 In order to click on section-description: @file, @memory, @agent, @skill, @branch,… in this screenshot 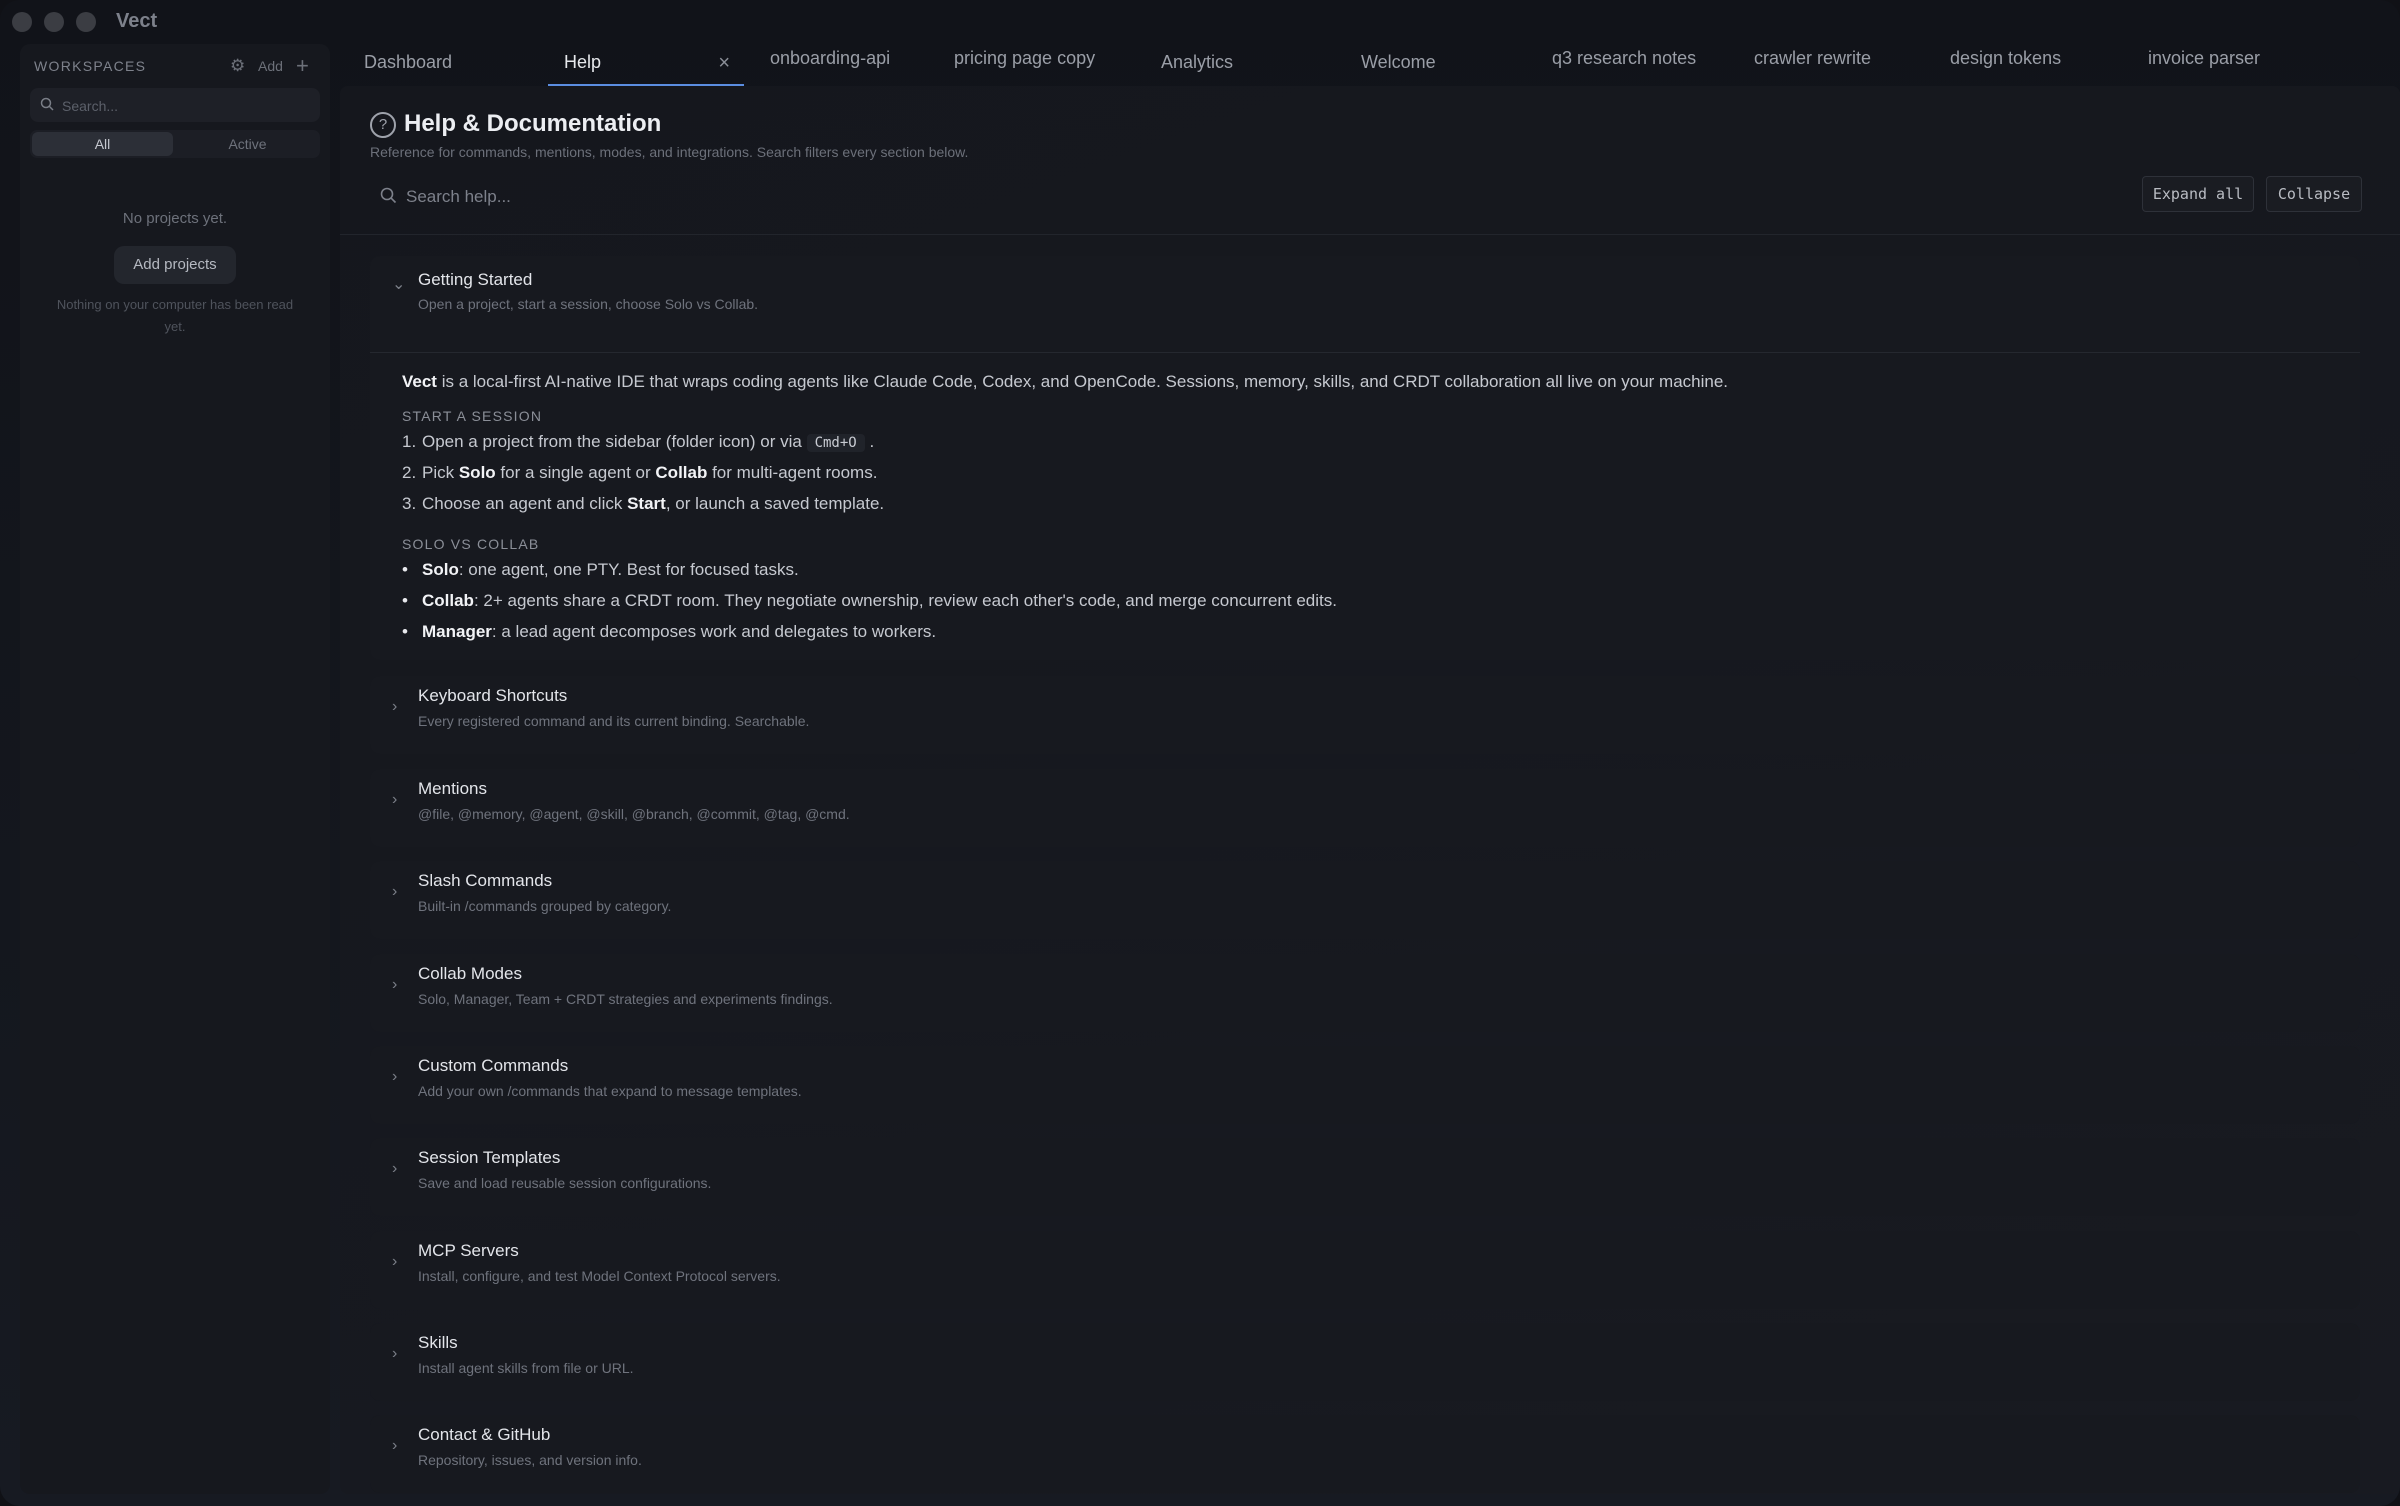, I will do `click(634, 814)`.